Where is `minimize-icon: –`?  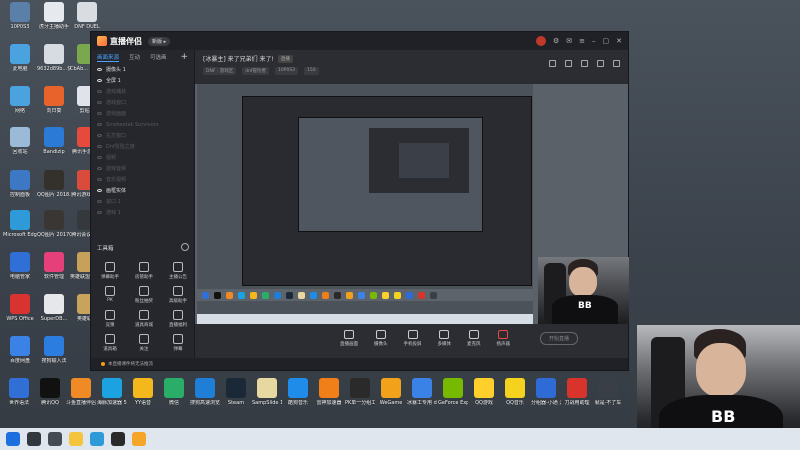
minimize-icon: – is located at coordinates (594, 41).